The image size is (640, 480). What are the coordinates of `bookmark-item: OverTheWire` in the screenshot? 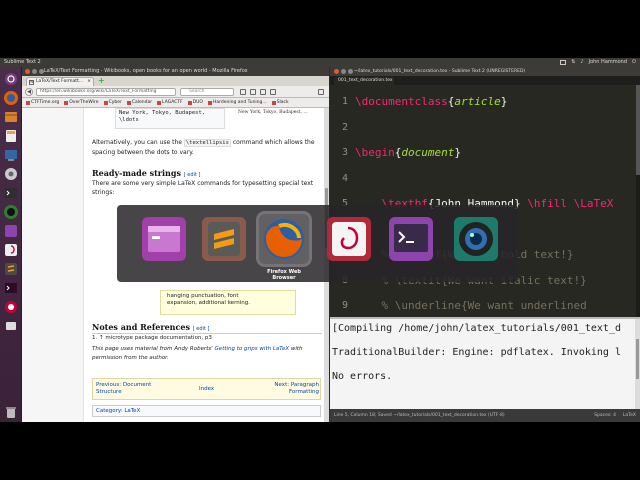 It's located at (81, 102).